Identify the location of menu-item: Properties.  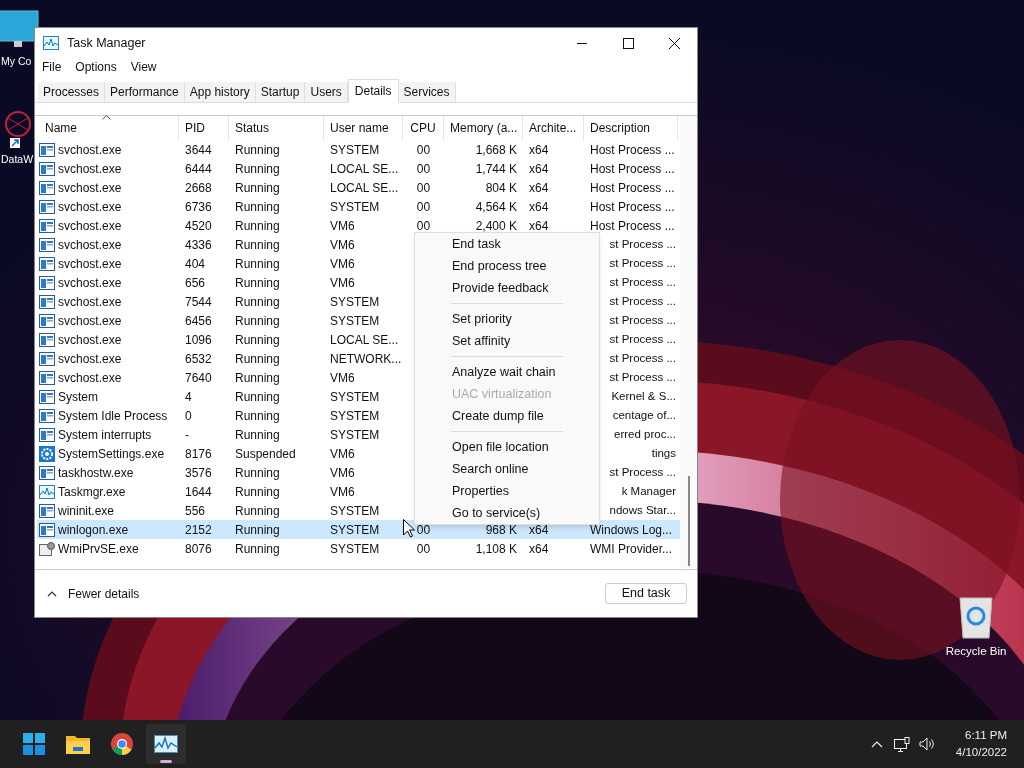
(507, 491).